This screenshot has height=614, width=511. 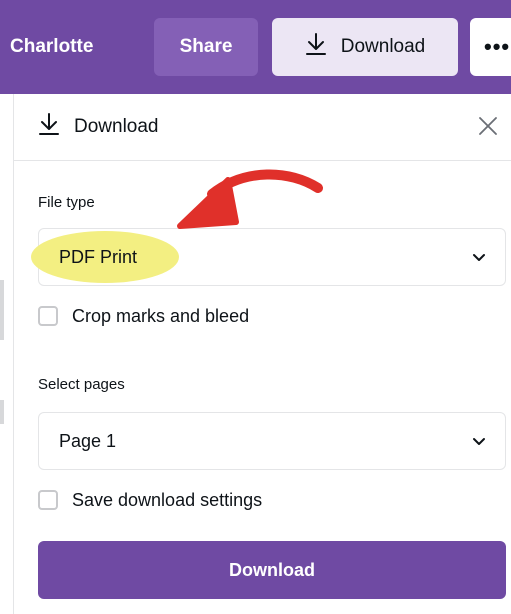 I want to click on file-type-label: File type, so click(x=66, y=202).